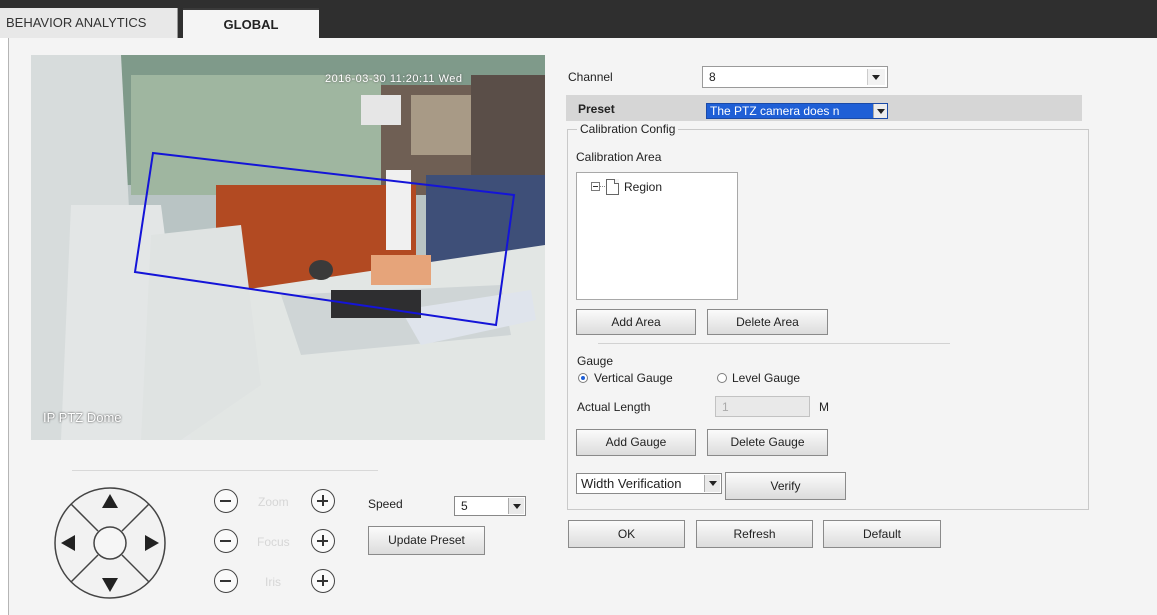 This screenshot has height=615, width=1157. Describe the element at coordinates (633, 378) in the screenshot. I see `vertical-gauge-label: Vertical Gauge` at that location.